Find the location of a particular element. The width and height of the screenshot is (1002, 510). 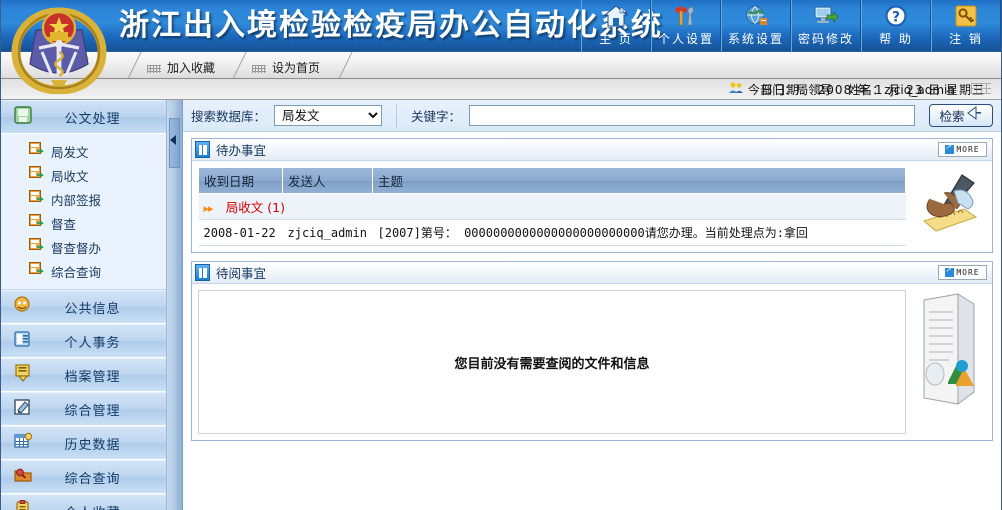

panel-read-more-button: MORE is located at coordinates (962, 272).